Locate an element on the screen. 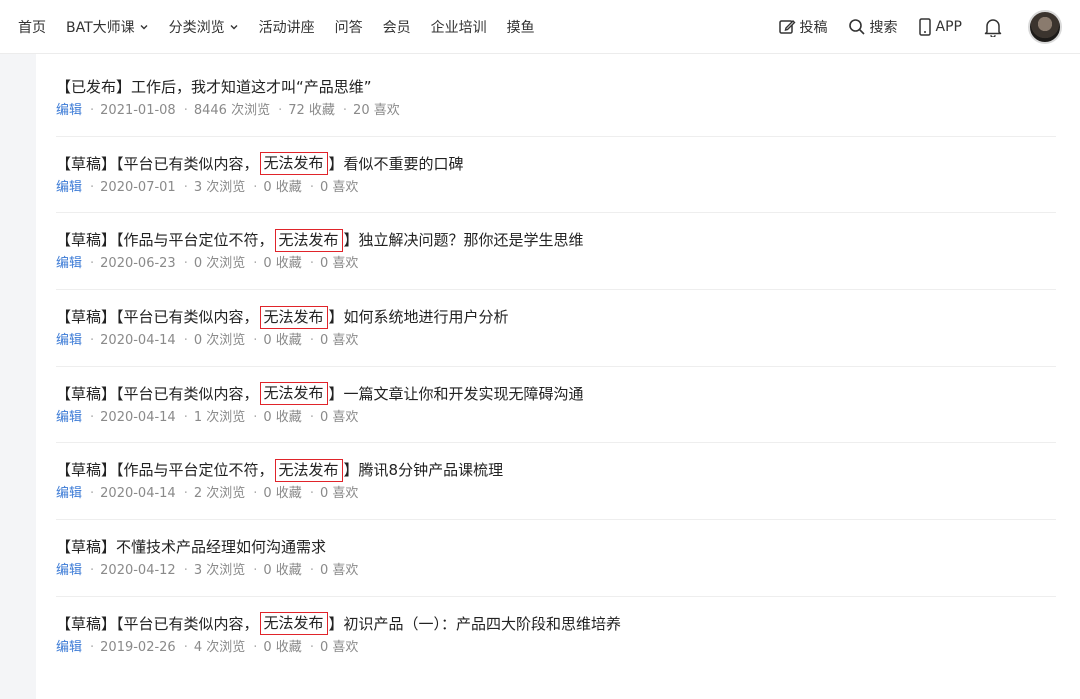 This screenshot has width=1080, height=699. article-date: 2019-02-26 is located at coordinates (138, 647).